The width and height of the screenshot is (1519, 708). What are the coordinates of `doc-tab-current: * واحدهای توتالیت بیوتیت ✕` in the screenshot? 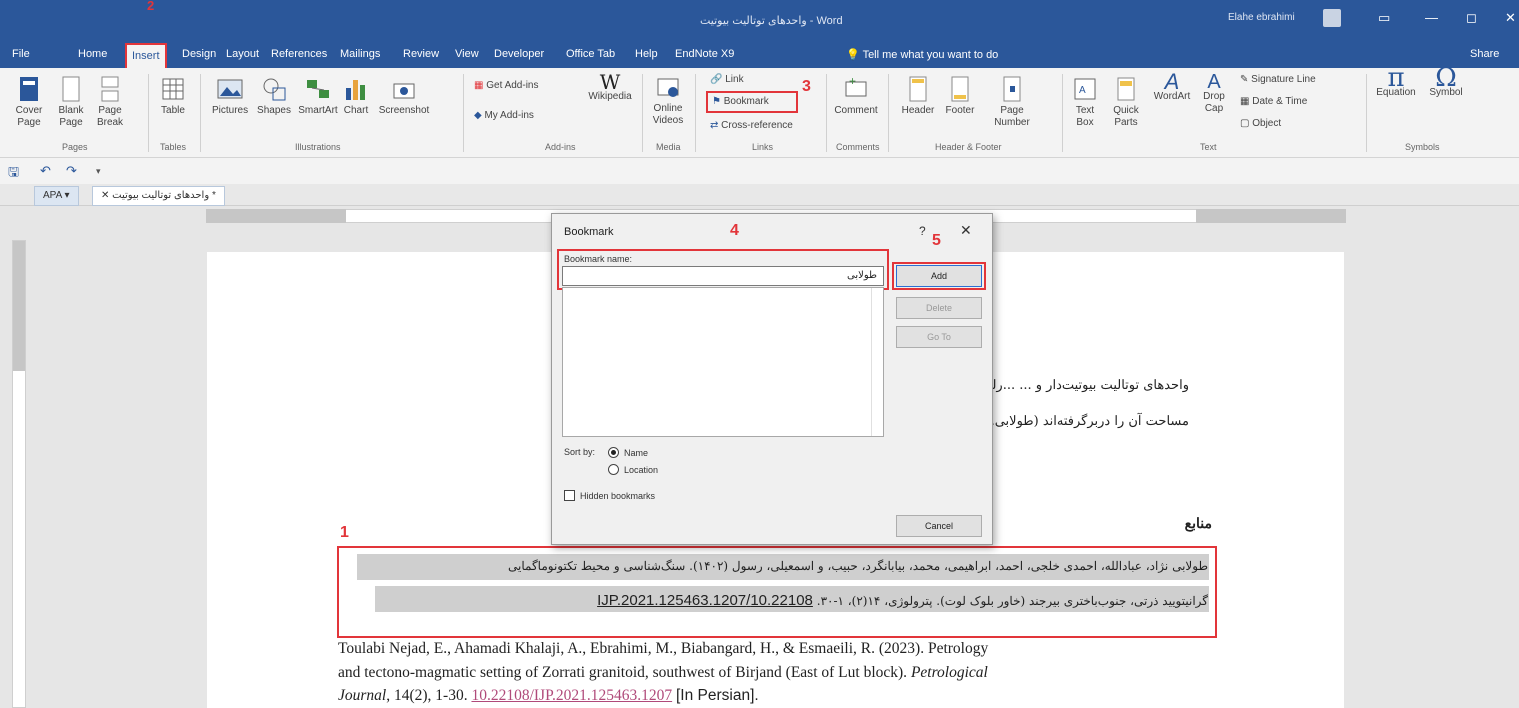 It's located at (158, 196).